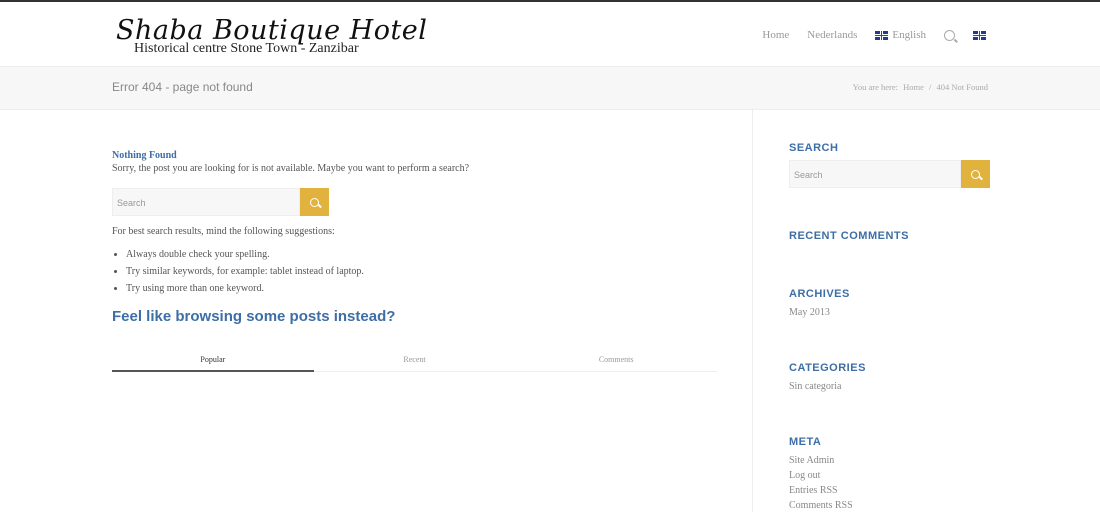 Image resolution: width=1100 pixels, height=513 pixels. What do you see at coordinates (414, 202) in the screenshot?
I see `main-search-form: Search` at bounding box center [414, 202].